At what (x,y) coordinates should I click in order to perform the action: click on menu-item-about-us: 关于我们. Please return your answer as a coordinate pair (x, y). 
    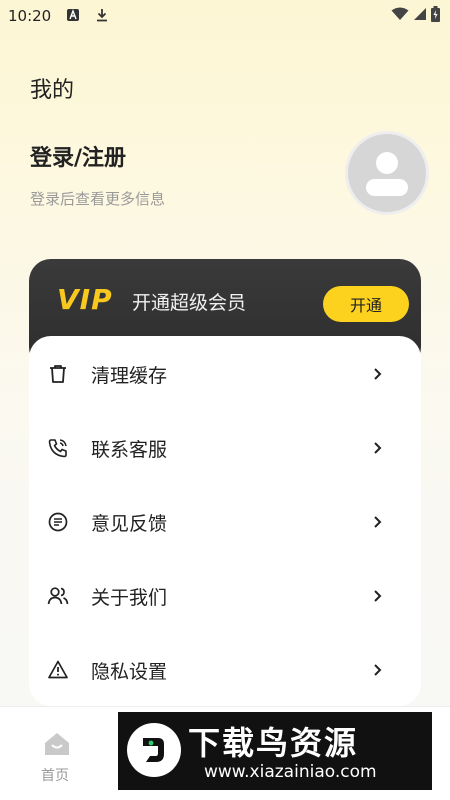
    Looking at the image, I should click on (225, 596).